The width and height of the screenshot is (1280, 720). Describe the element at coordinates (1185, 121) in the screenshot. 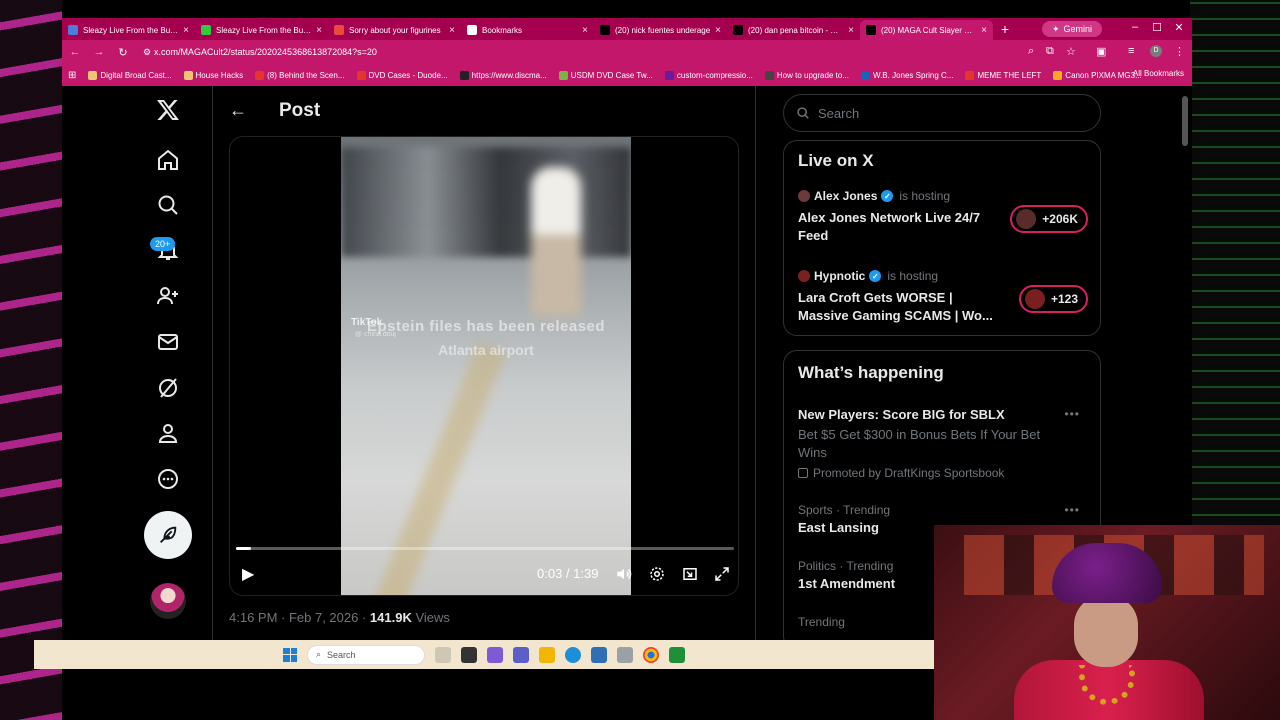

I see `page-scrollbar` at that location.